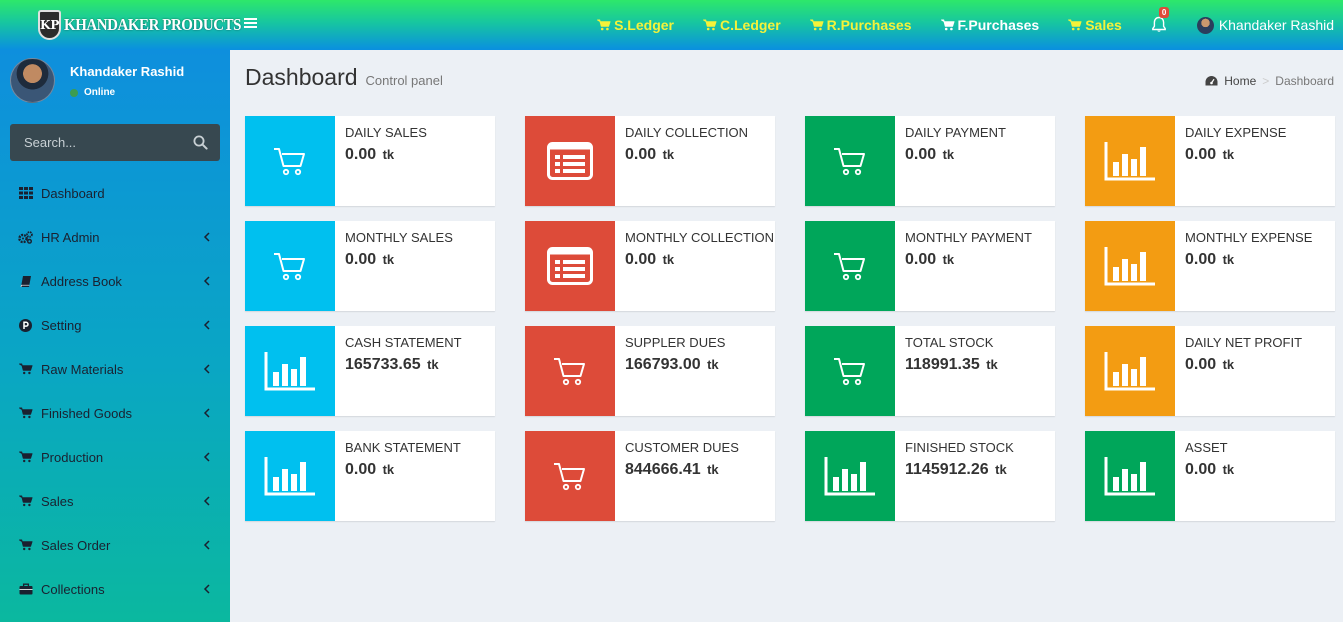  I want to click on top-nav-c-ledger: C.Ledger, so click(741, 25).